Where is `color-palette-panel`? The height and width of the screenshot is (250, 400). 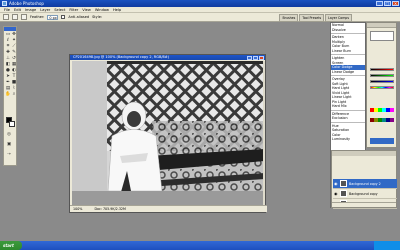 color-palette-panel is located at coordinates (381, 85).